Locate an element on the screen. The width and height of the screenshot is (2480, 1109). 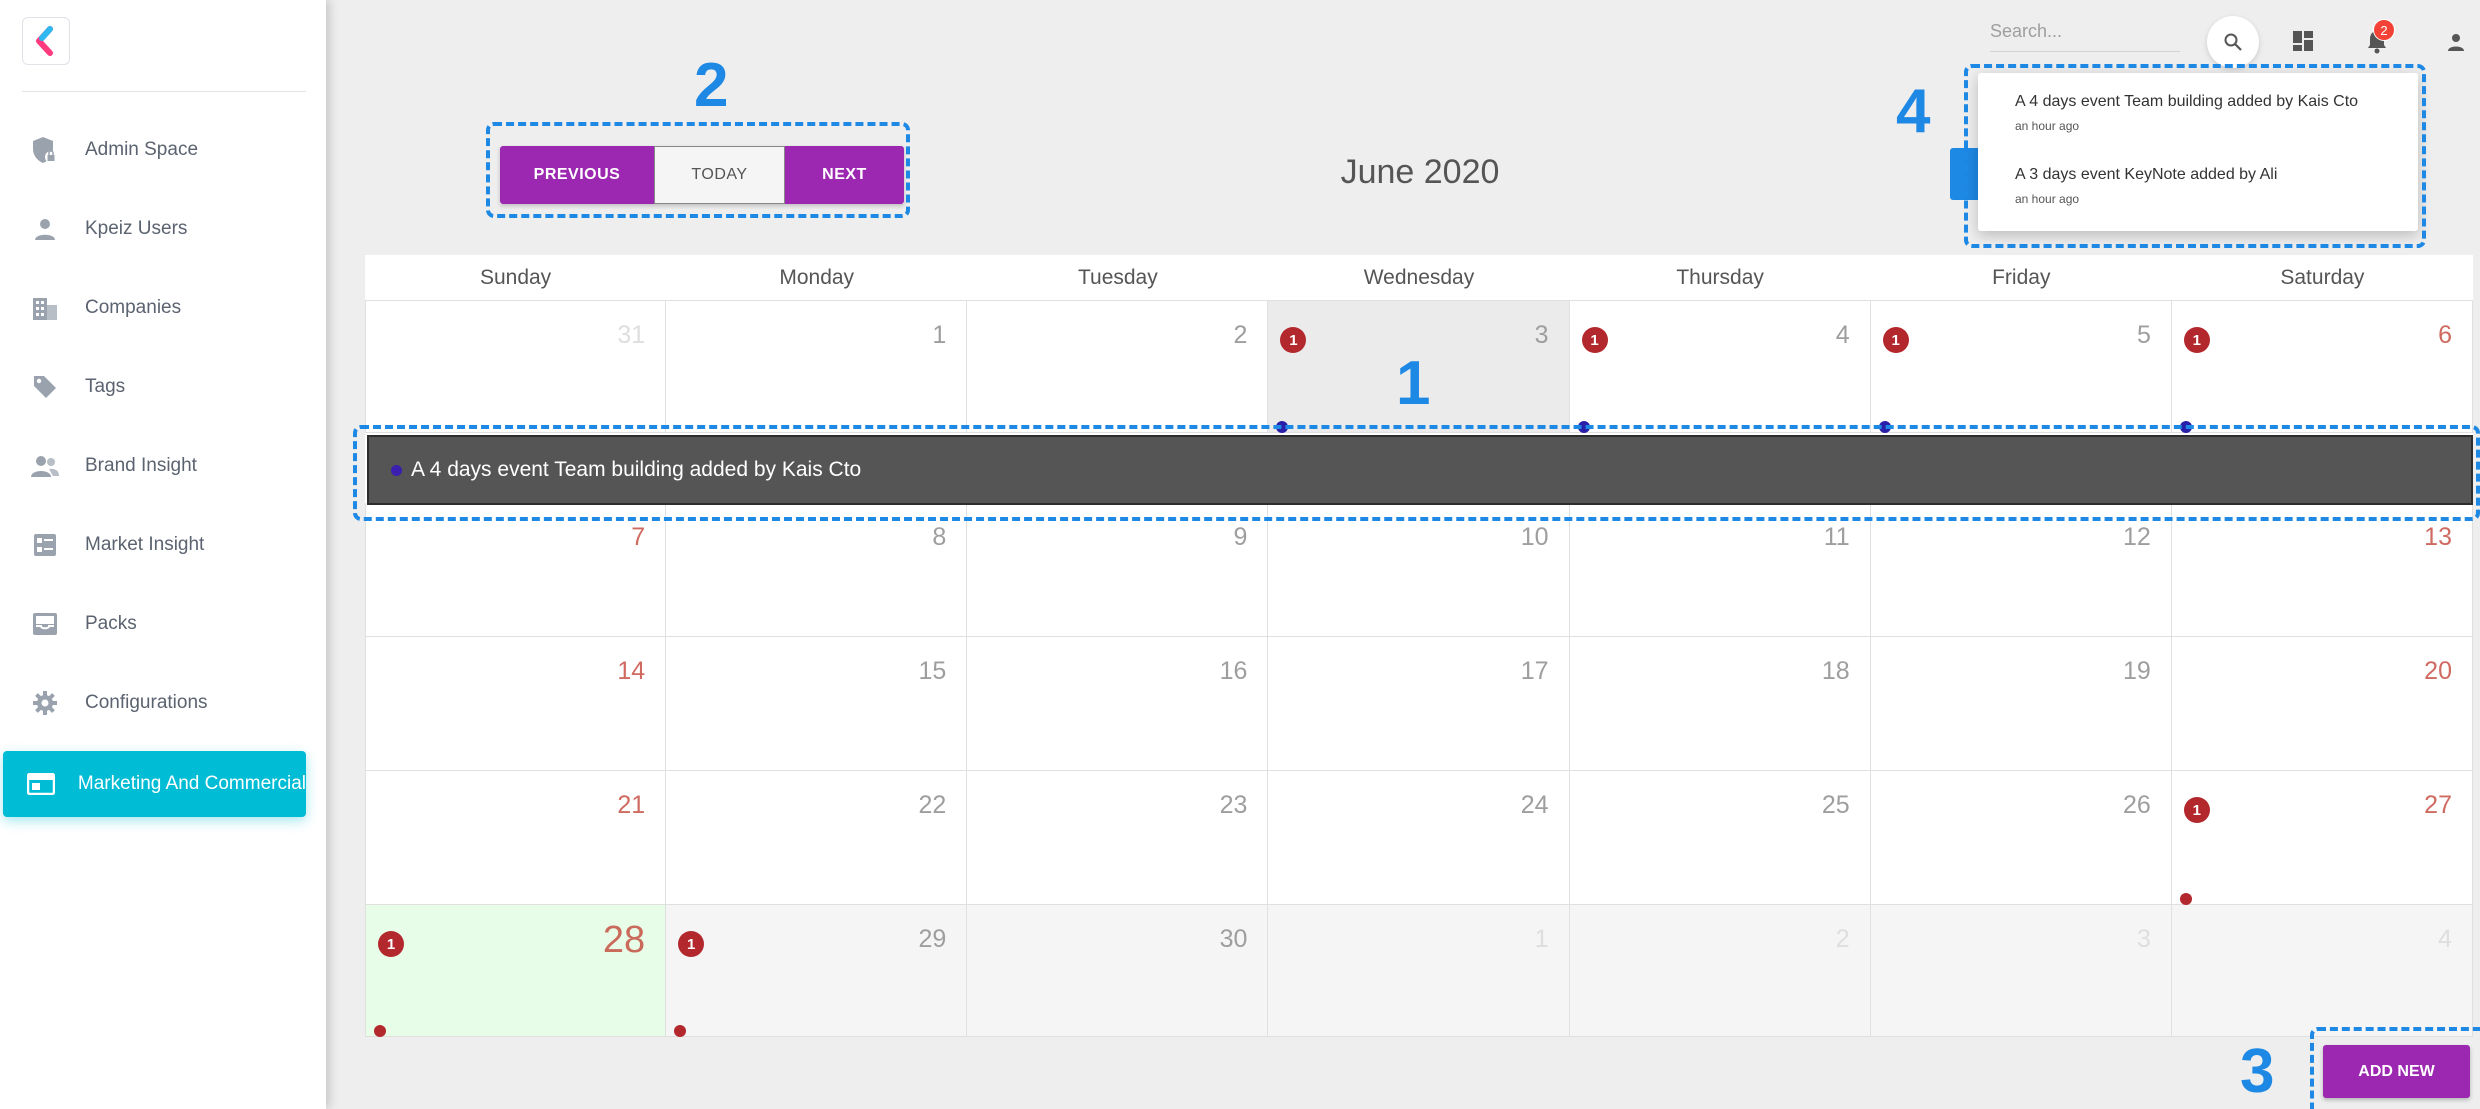
sidebar-item-marketing-and-commercial: Marketing And Commercial is located at coordinates (154, 784).